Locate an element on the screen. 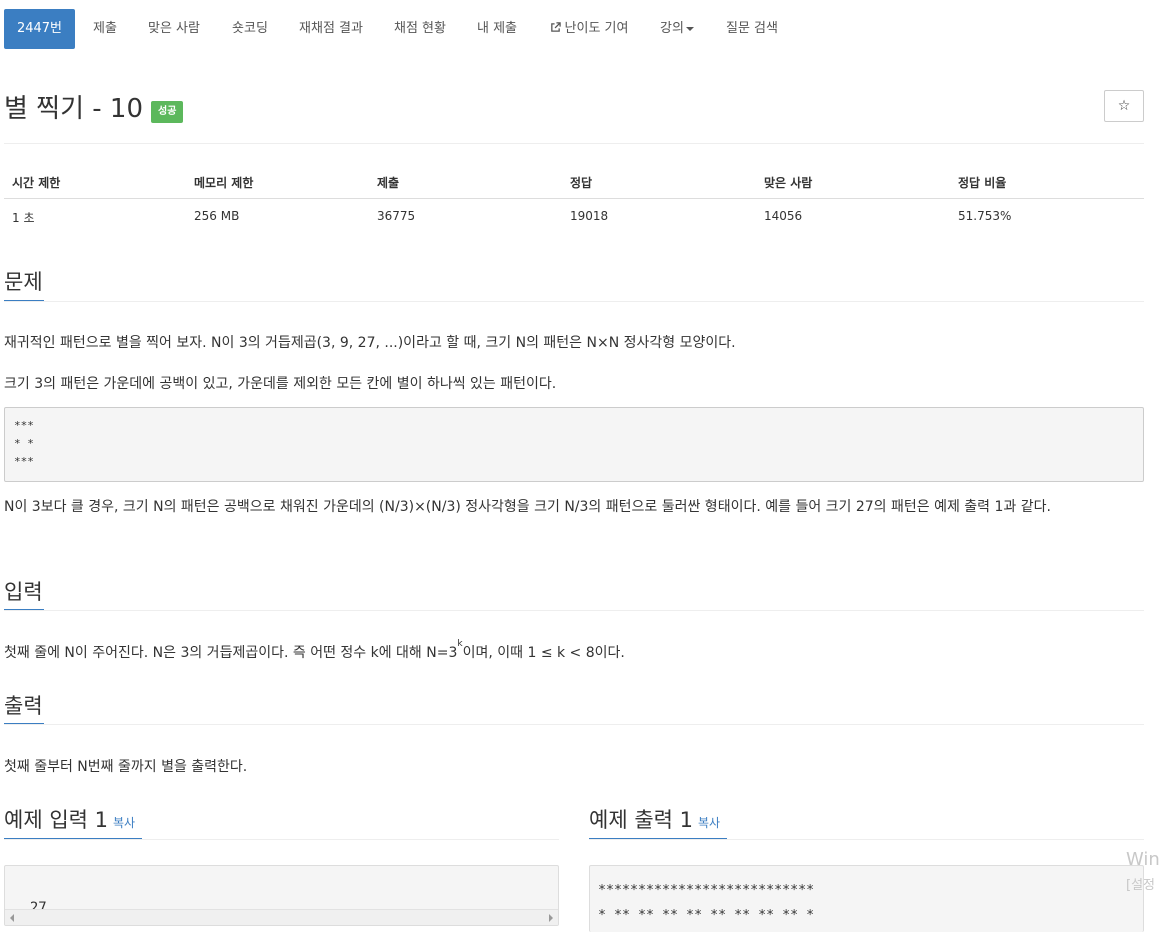 Image resolution: width=1160 pixels, height=932 pixels. example-input-heading: 예제 입력 1 복사 is located at coordinates (69, 819).